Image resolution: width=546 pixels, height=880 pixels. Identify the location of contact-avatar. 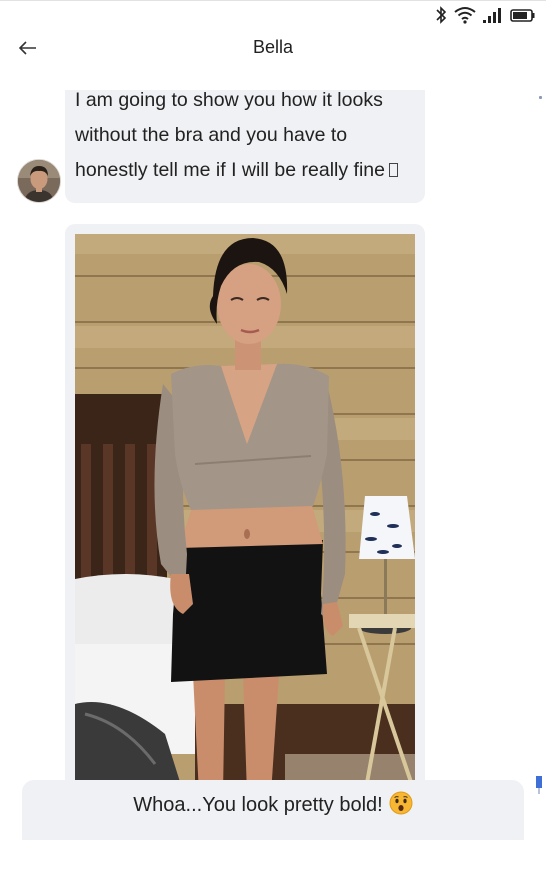
(39, 181).